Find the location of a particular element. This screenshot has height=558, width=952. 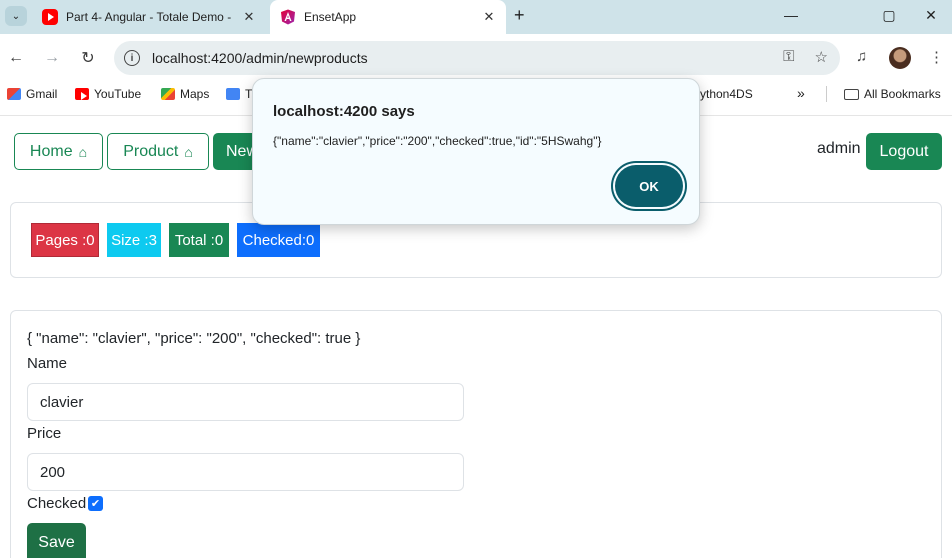

site-info-icon: i is located at coordinates (132, 58).